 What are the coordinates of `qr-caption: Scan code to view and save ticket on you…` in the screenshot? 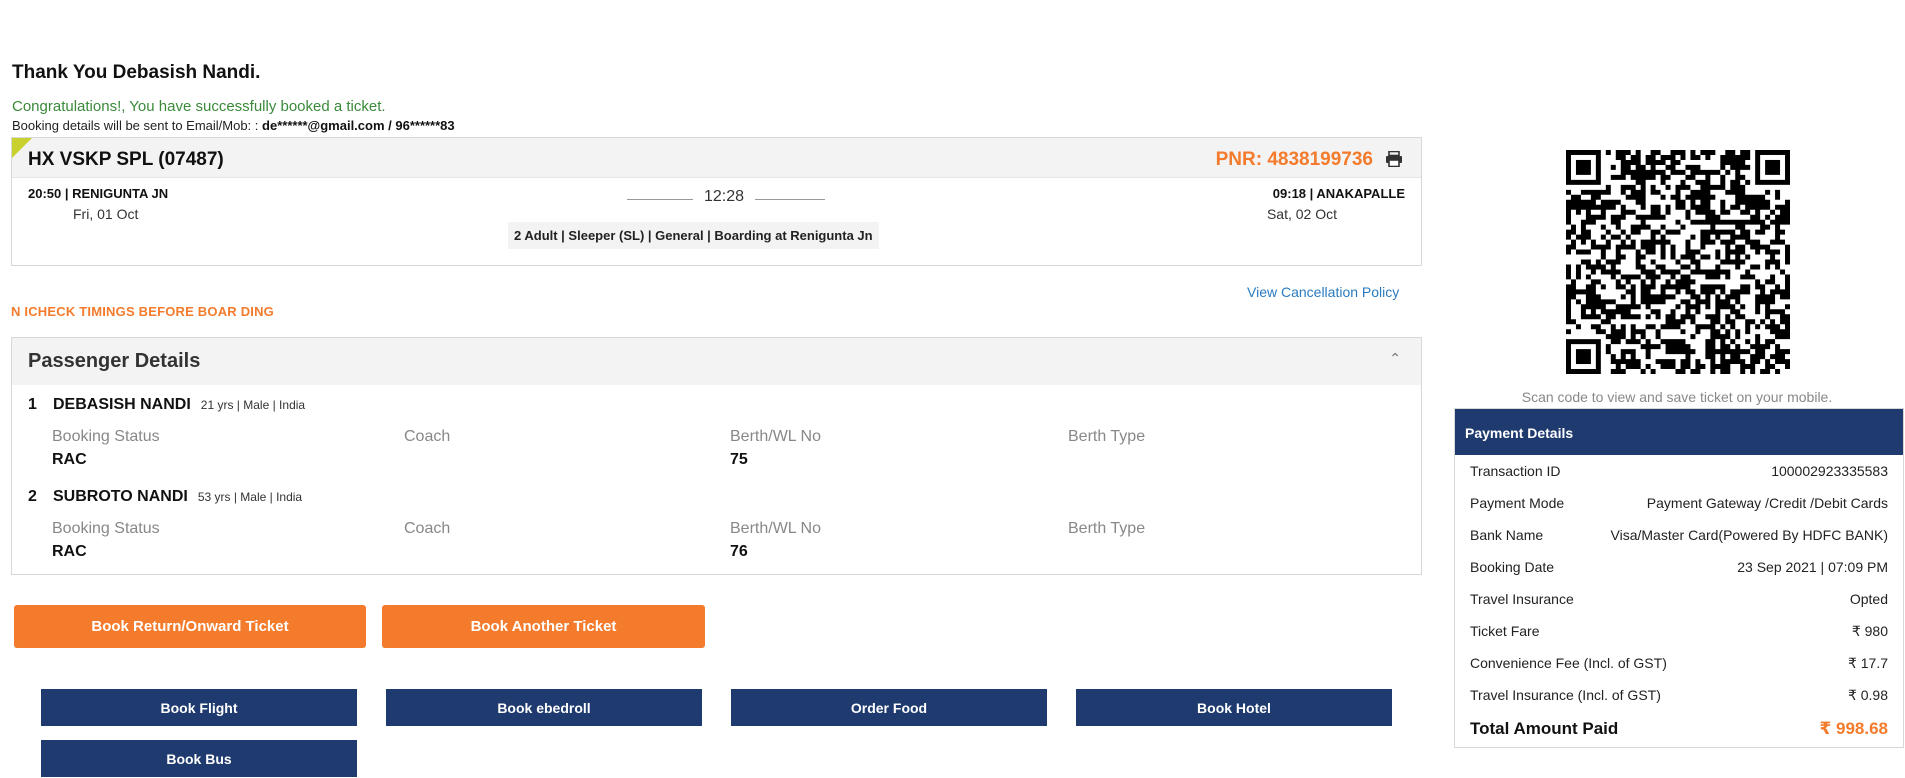 It's located at (1677, 397).